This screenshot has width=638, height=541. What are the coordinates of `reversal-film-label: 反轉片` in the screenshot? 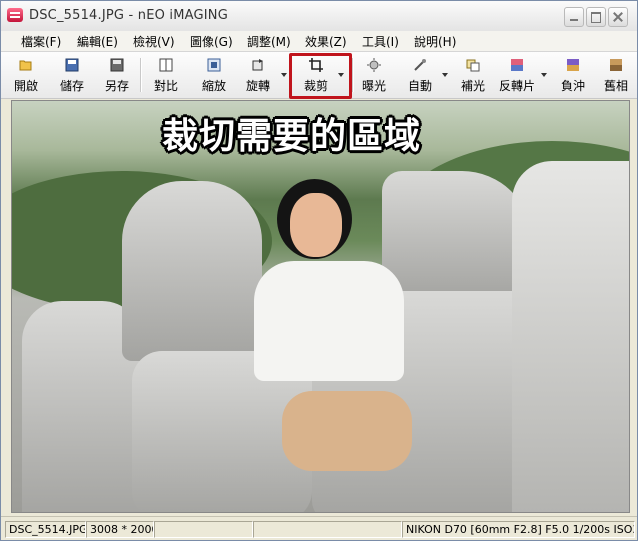 It's located at (516, 86).